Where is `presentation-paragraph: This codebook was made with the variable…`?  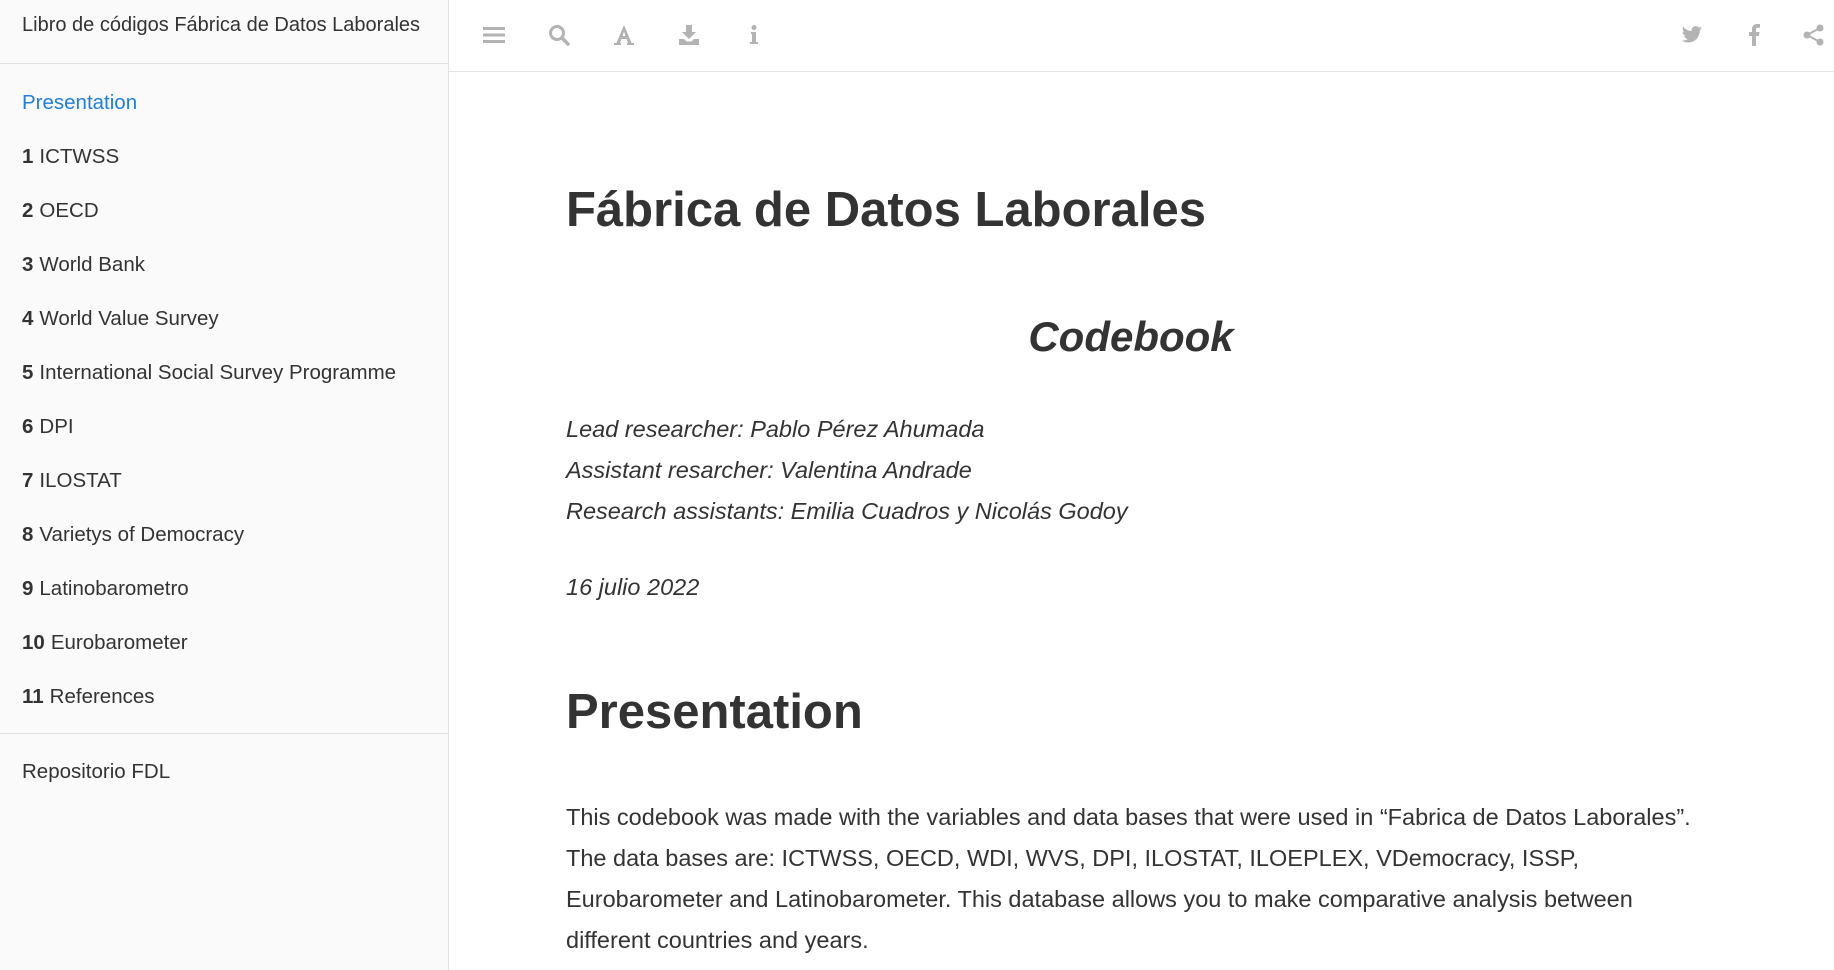 presentation-paragraph: This codebook was made with the variable… is located at coordinates (1128, 878).